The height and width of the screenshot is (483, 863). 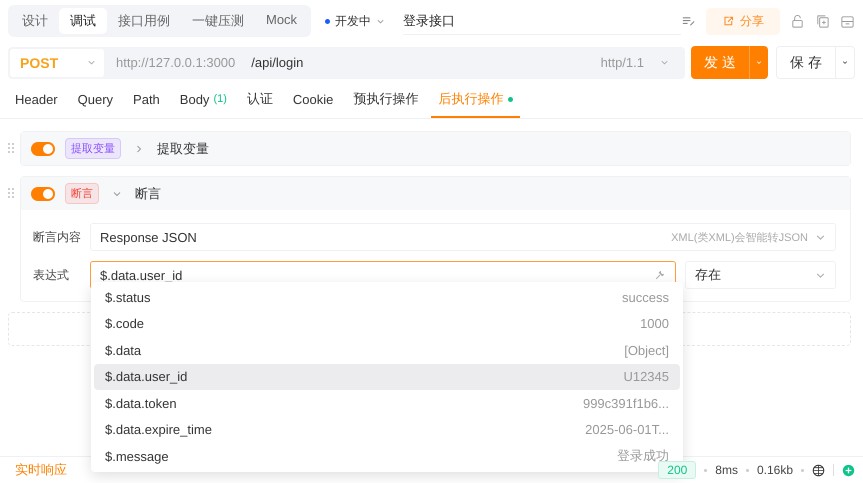 What do you see at coordinates (805, 62) in the screenshot?
I see `save-button: 保 存` at bounding box center [805, 62].